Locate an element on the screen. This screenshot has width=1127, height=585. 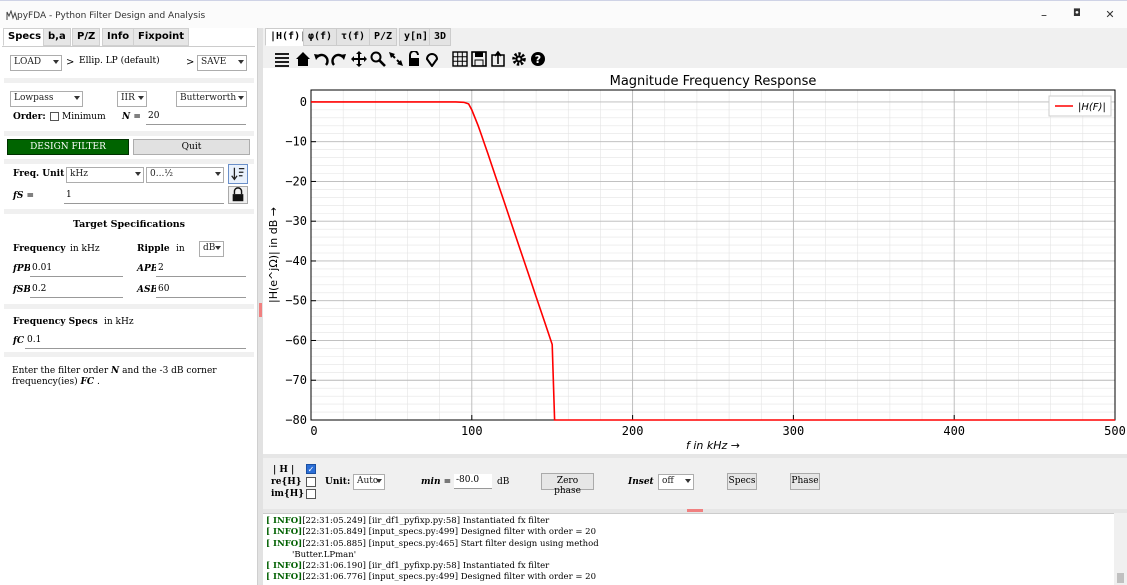
response-type-select: Lowpass is located at coordinates (46, 99).